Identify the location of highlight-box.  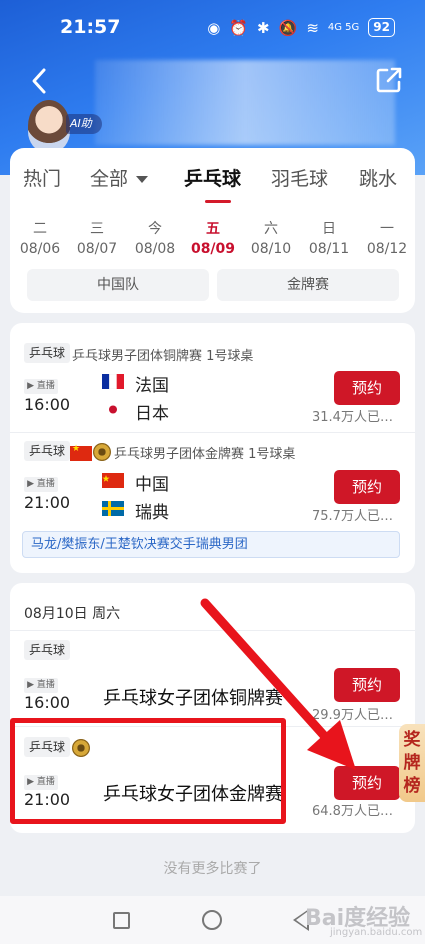
(148, 771).